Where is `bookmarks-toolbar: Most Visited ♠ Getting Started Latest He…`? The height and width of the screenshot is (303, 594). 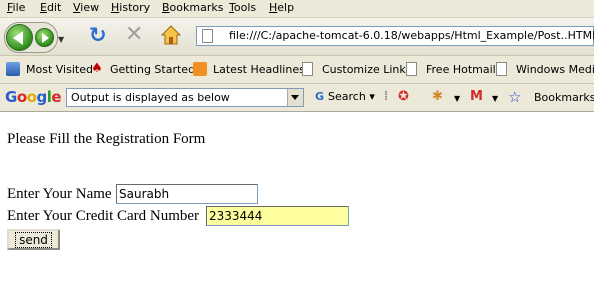 bookmarks-toolbar: Most Visited ♠ Getting Started Latest He… is located at coordinates (297, 70).